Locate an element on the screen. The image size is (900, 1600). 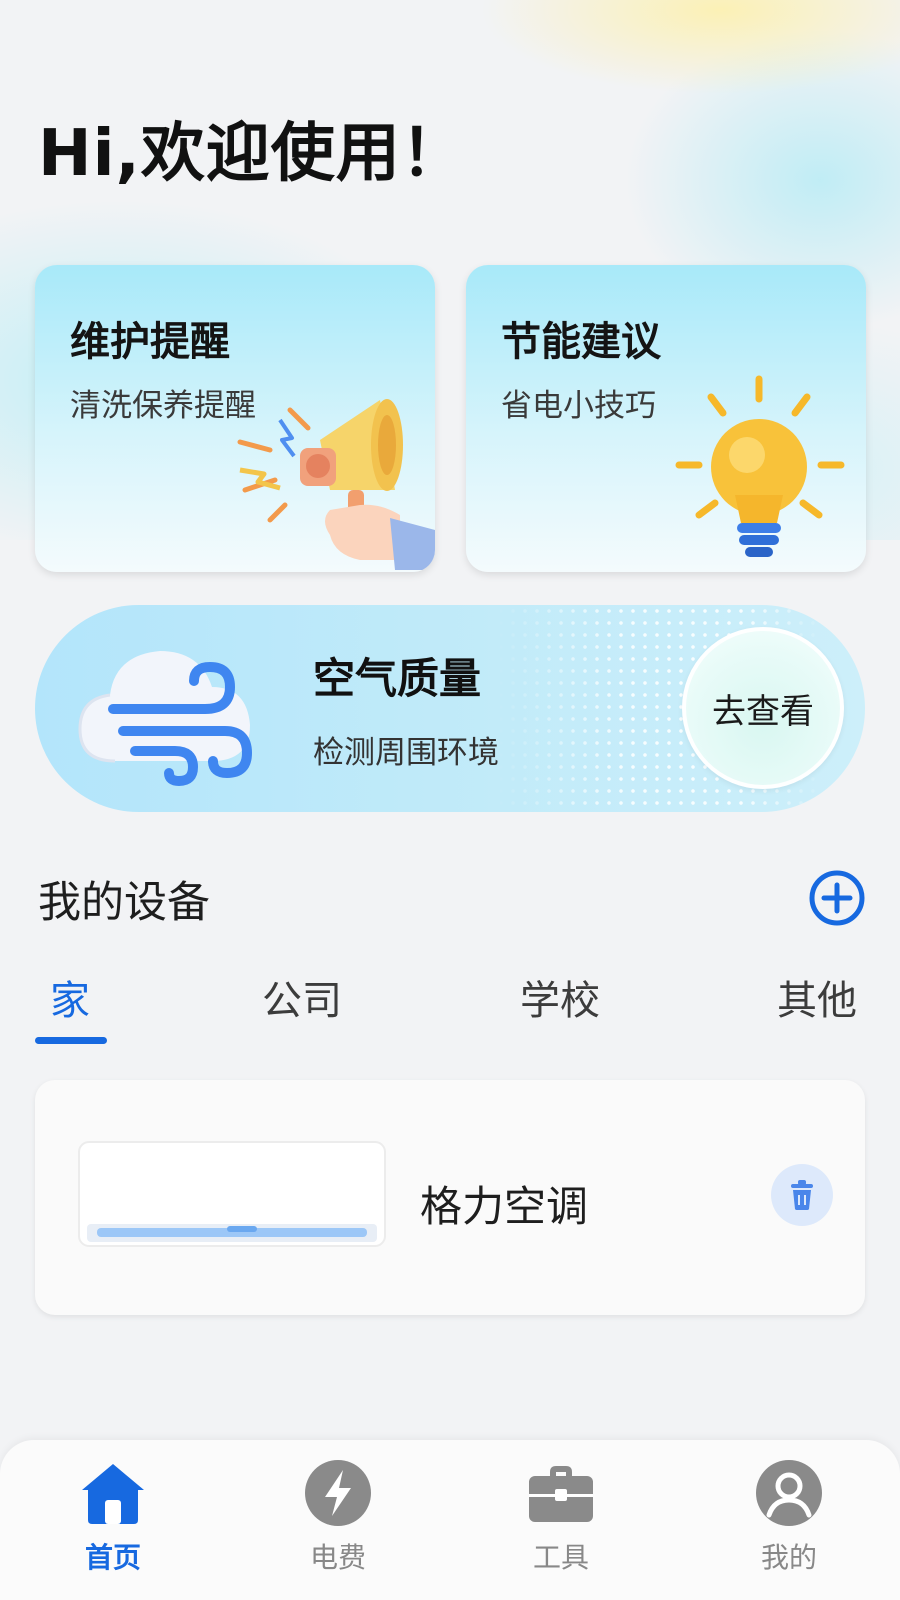
my-devices-title: 我的设备 is located at coordinates (124, 903).